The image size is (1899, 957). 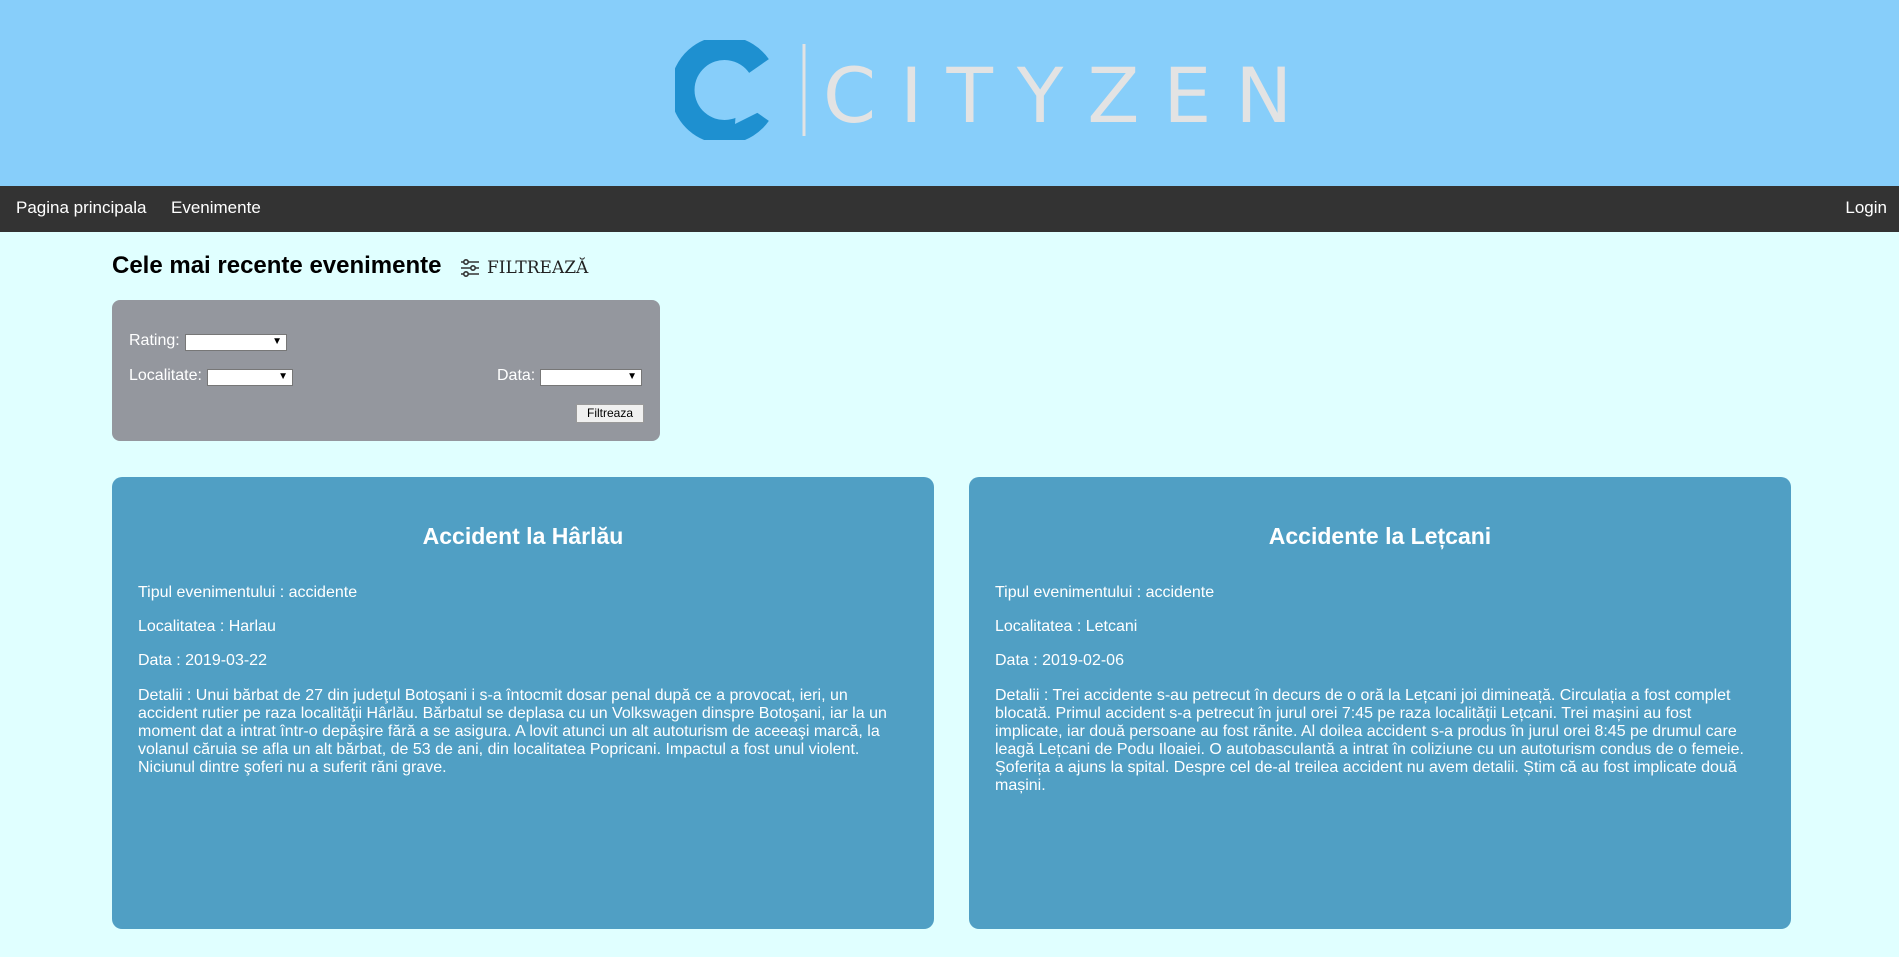 What do you see at coordinates (538, 268) in the screenshot?
I see `filter-toggle-label: FILTREAZĂ` at bounding box center [538, 268].